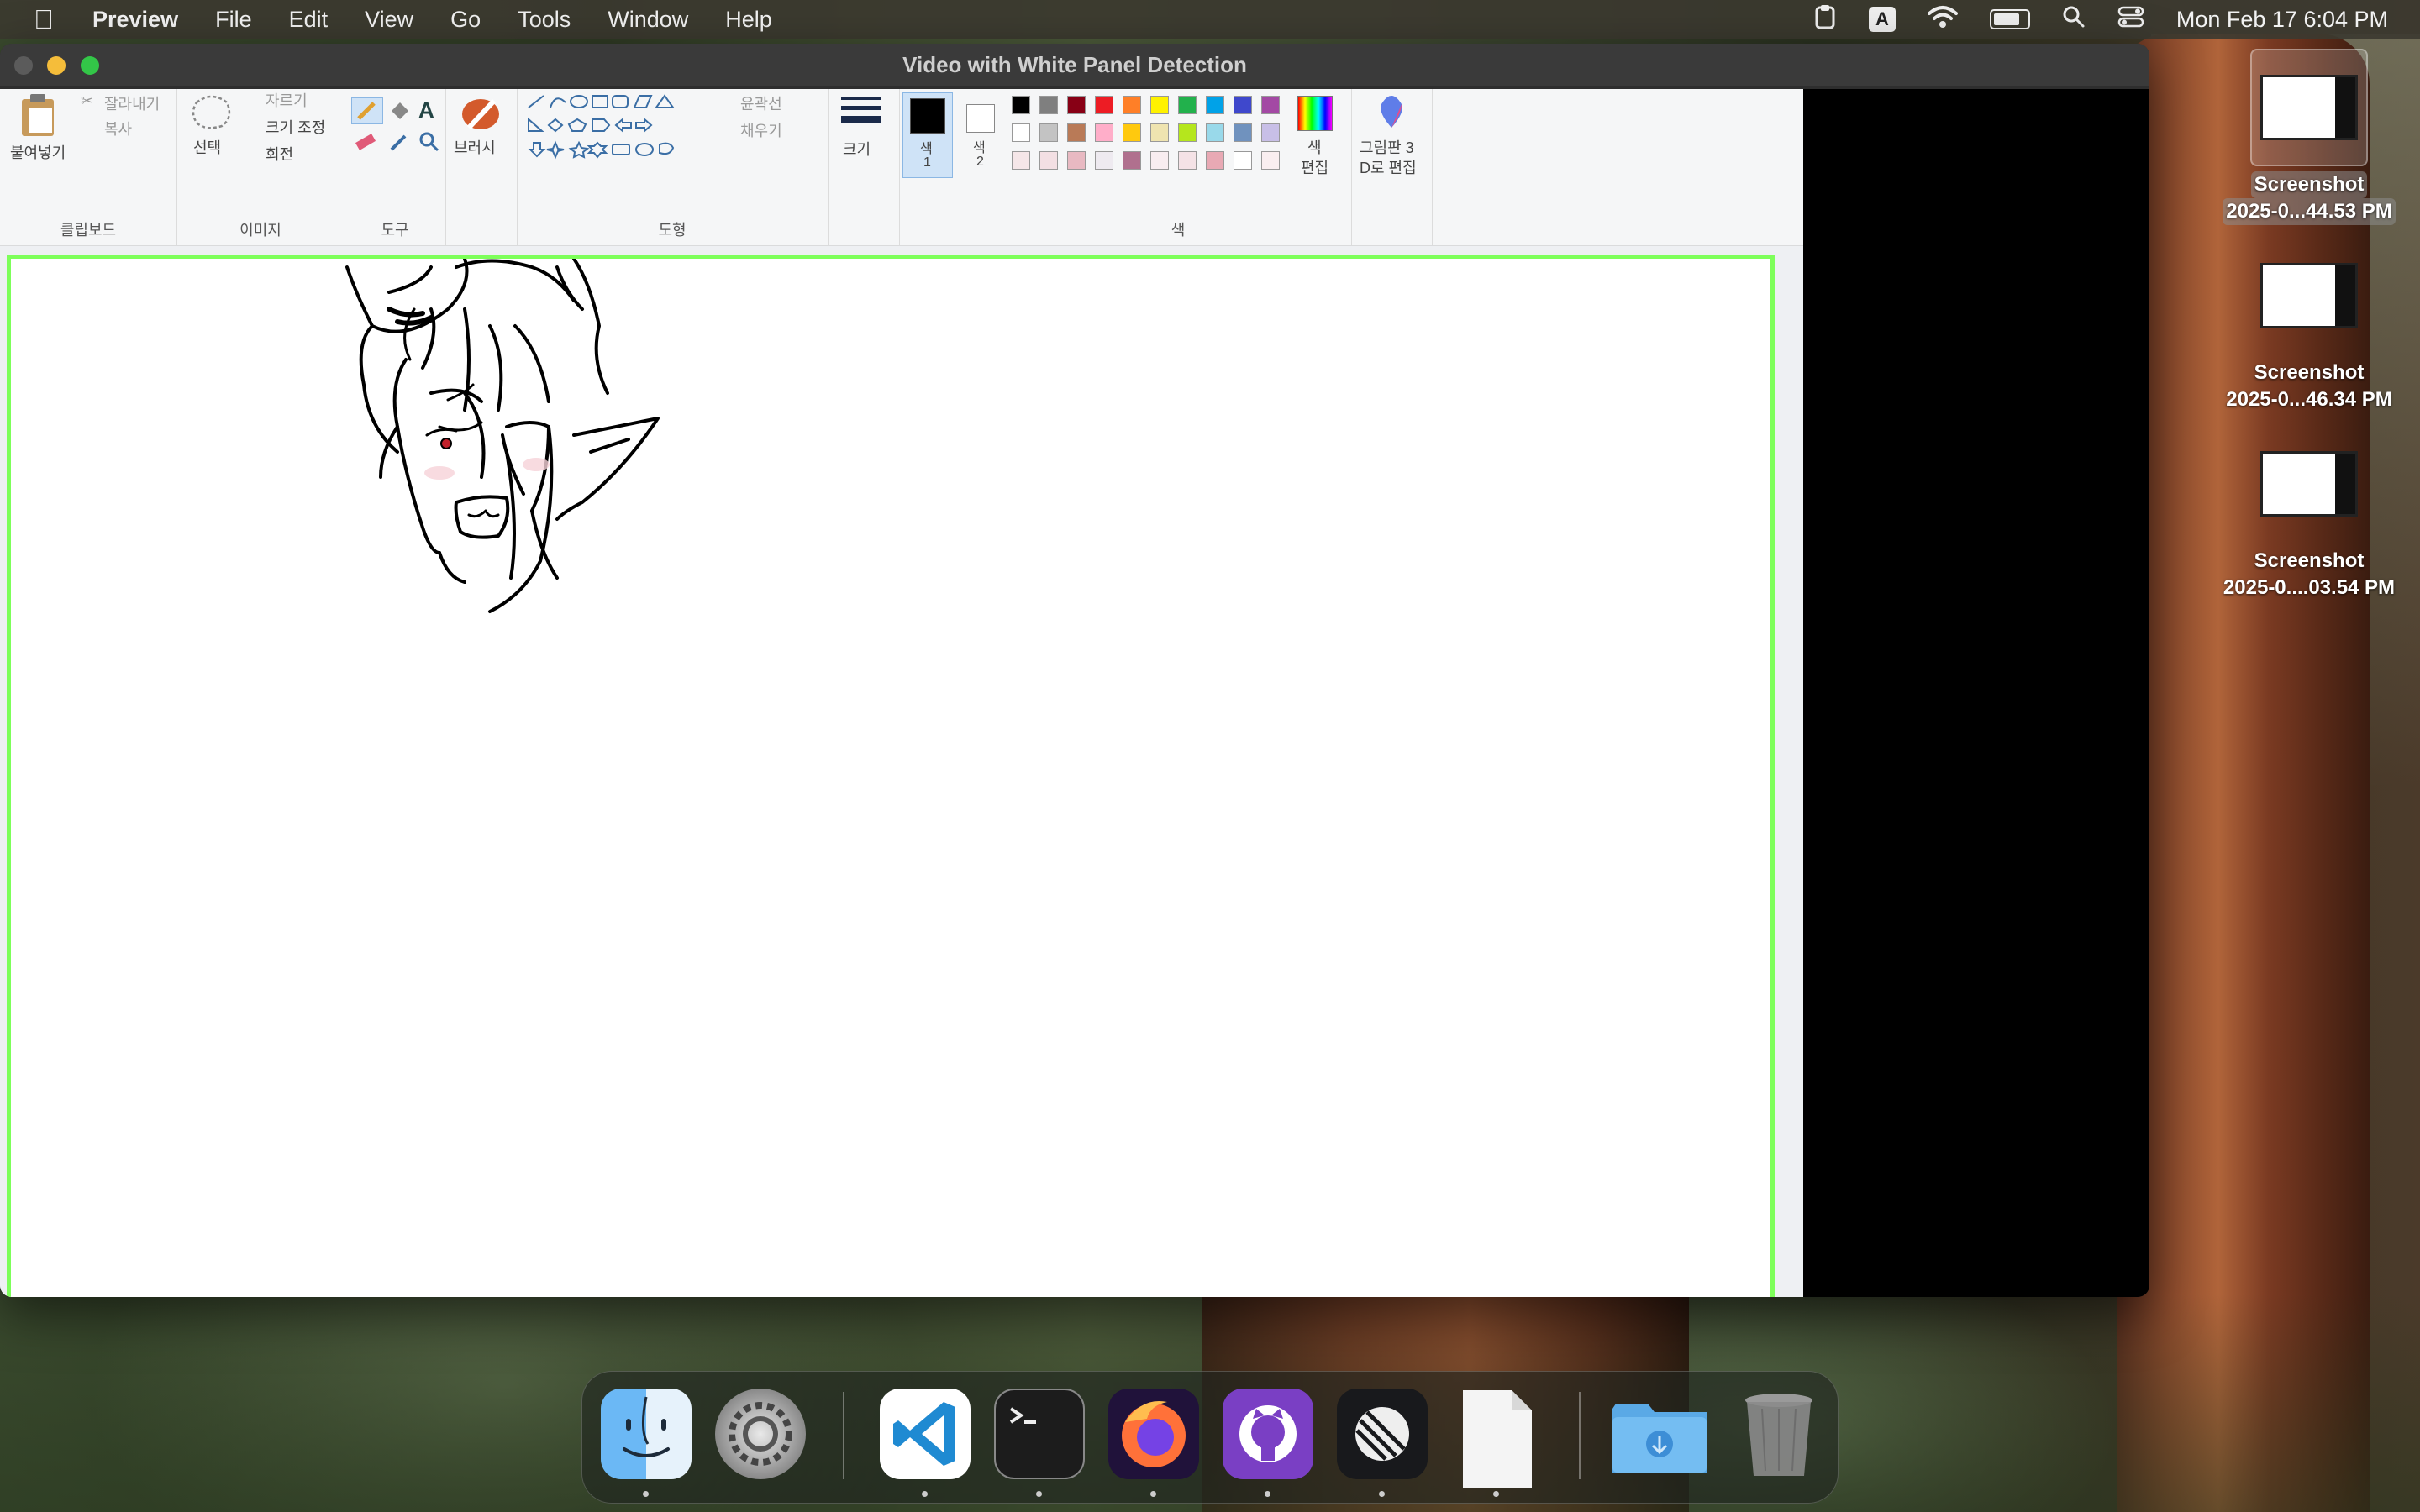  What do you see at coordinates (1318, 167) in the screenshot?
I see `edit-colors-button: 색 편집` at bounding box center [1318, 167].